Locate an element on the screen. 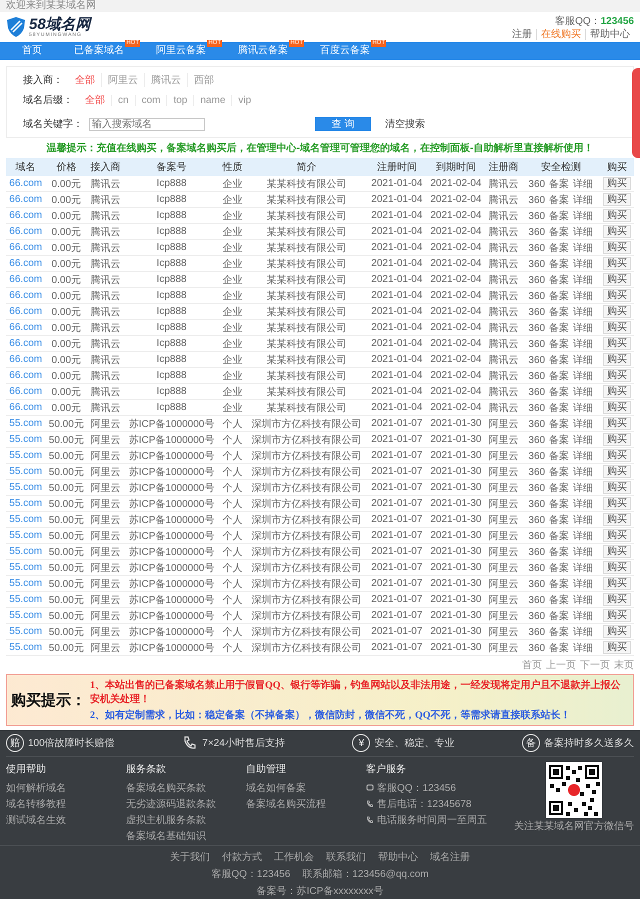 The height and width of the screenshot is (899, 640). clear-search-link: 清空搜索 is located at coordinates (405, 124).